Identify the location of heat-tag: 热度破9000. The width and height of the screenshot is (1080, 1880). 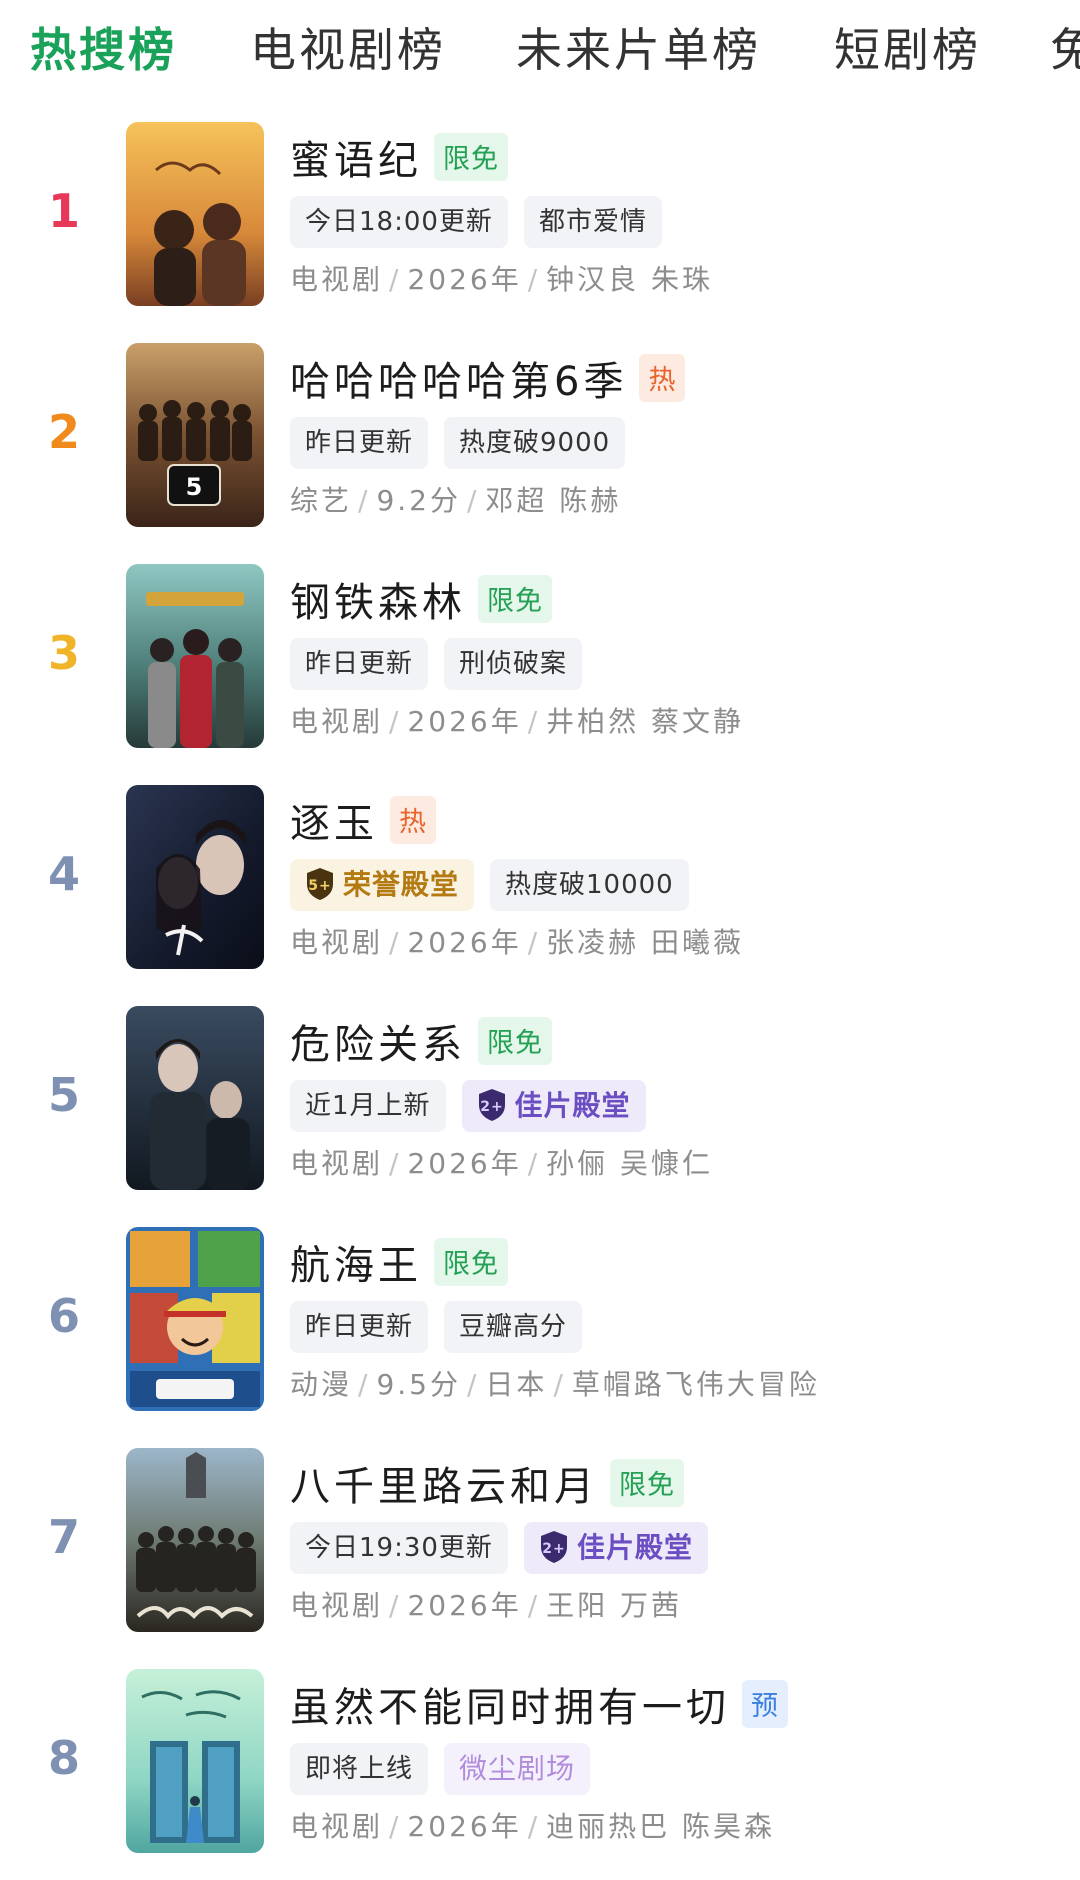
(535, 443).